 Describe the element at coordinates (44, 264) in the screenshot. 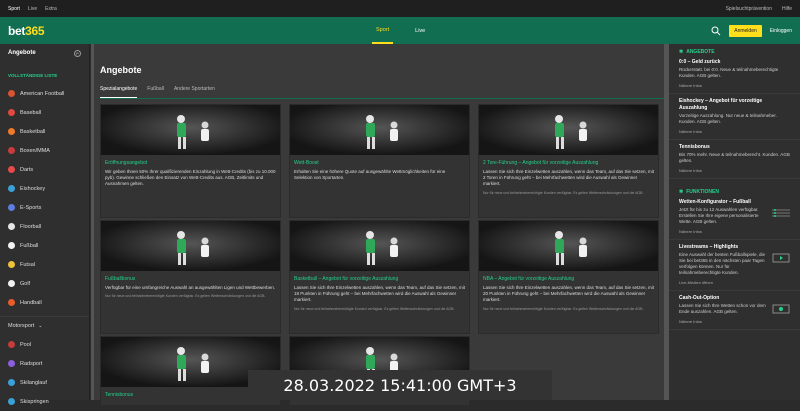

I see `sidebar-item: Futsal` at that location.